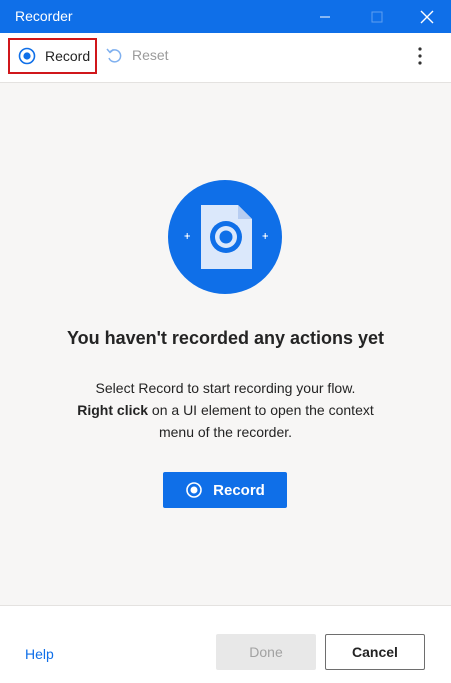 This screenshot has width=451, height=683. What do you see at coordinates (68, 56) in the screenshot?
I see `toolbar-record-label: Record` at bounding box center [68, 56].